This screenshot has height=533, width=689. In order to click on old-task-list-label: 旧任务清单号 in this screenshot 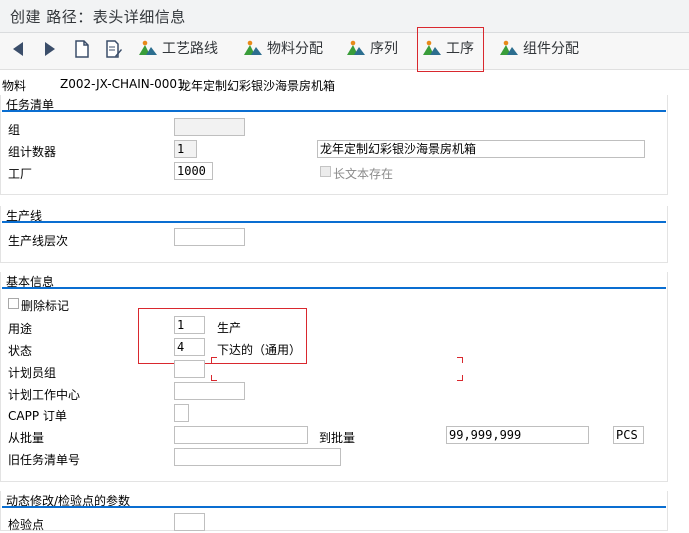, I will do `click(44, 460)`.